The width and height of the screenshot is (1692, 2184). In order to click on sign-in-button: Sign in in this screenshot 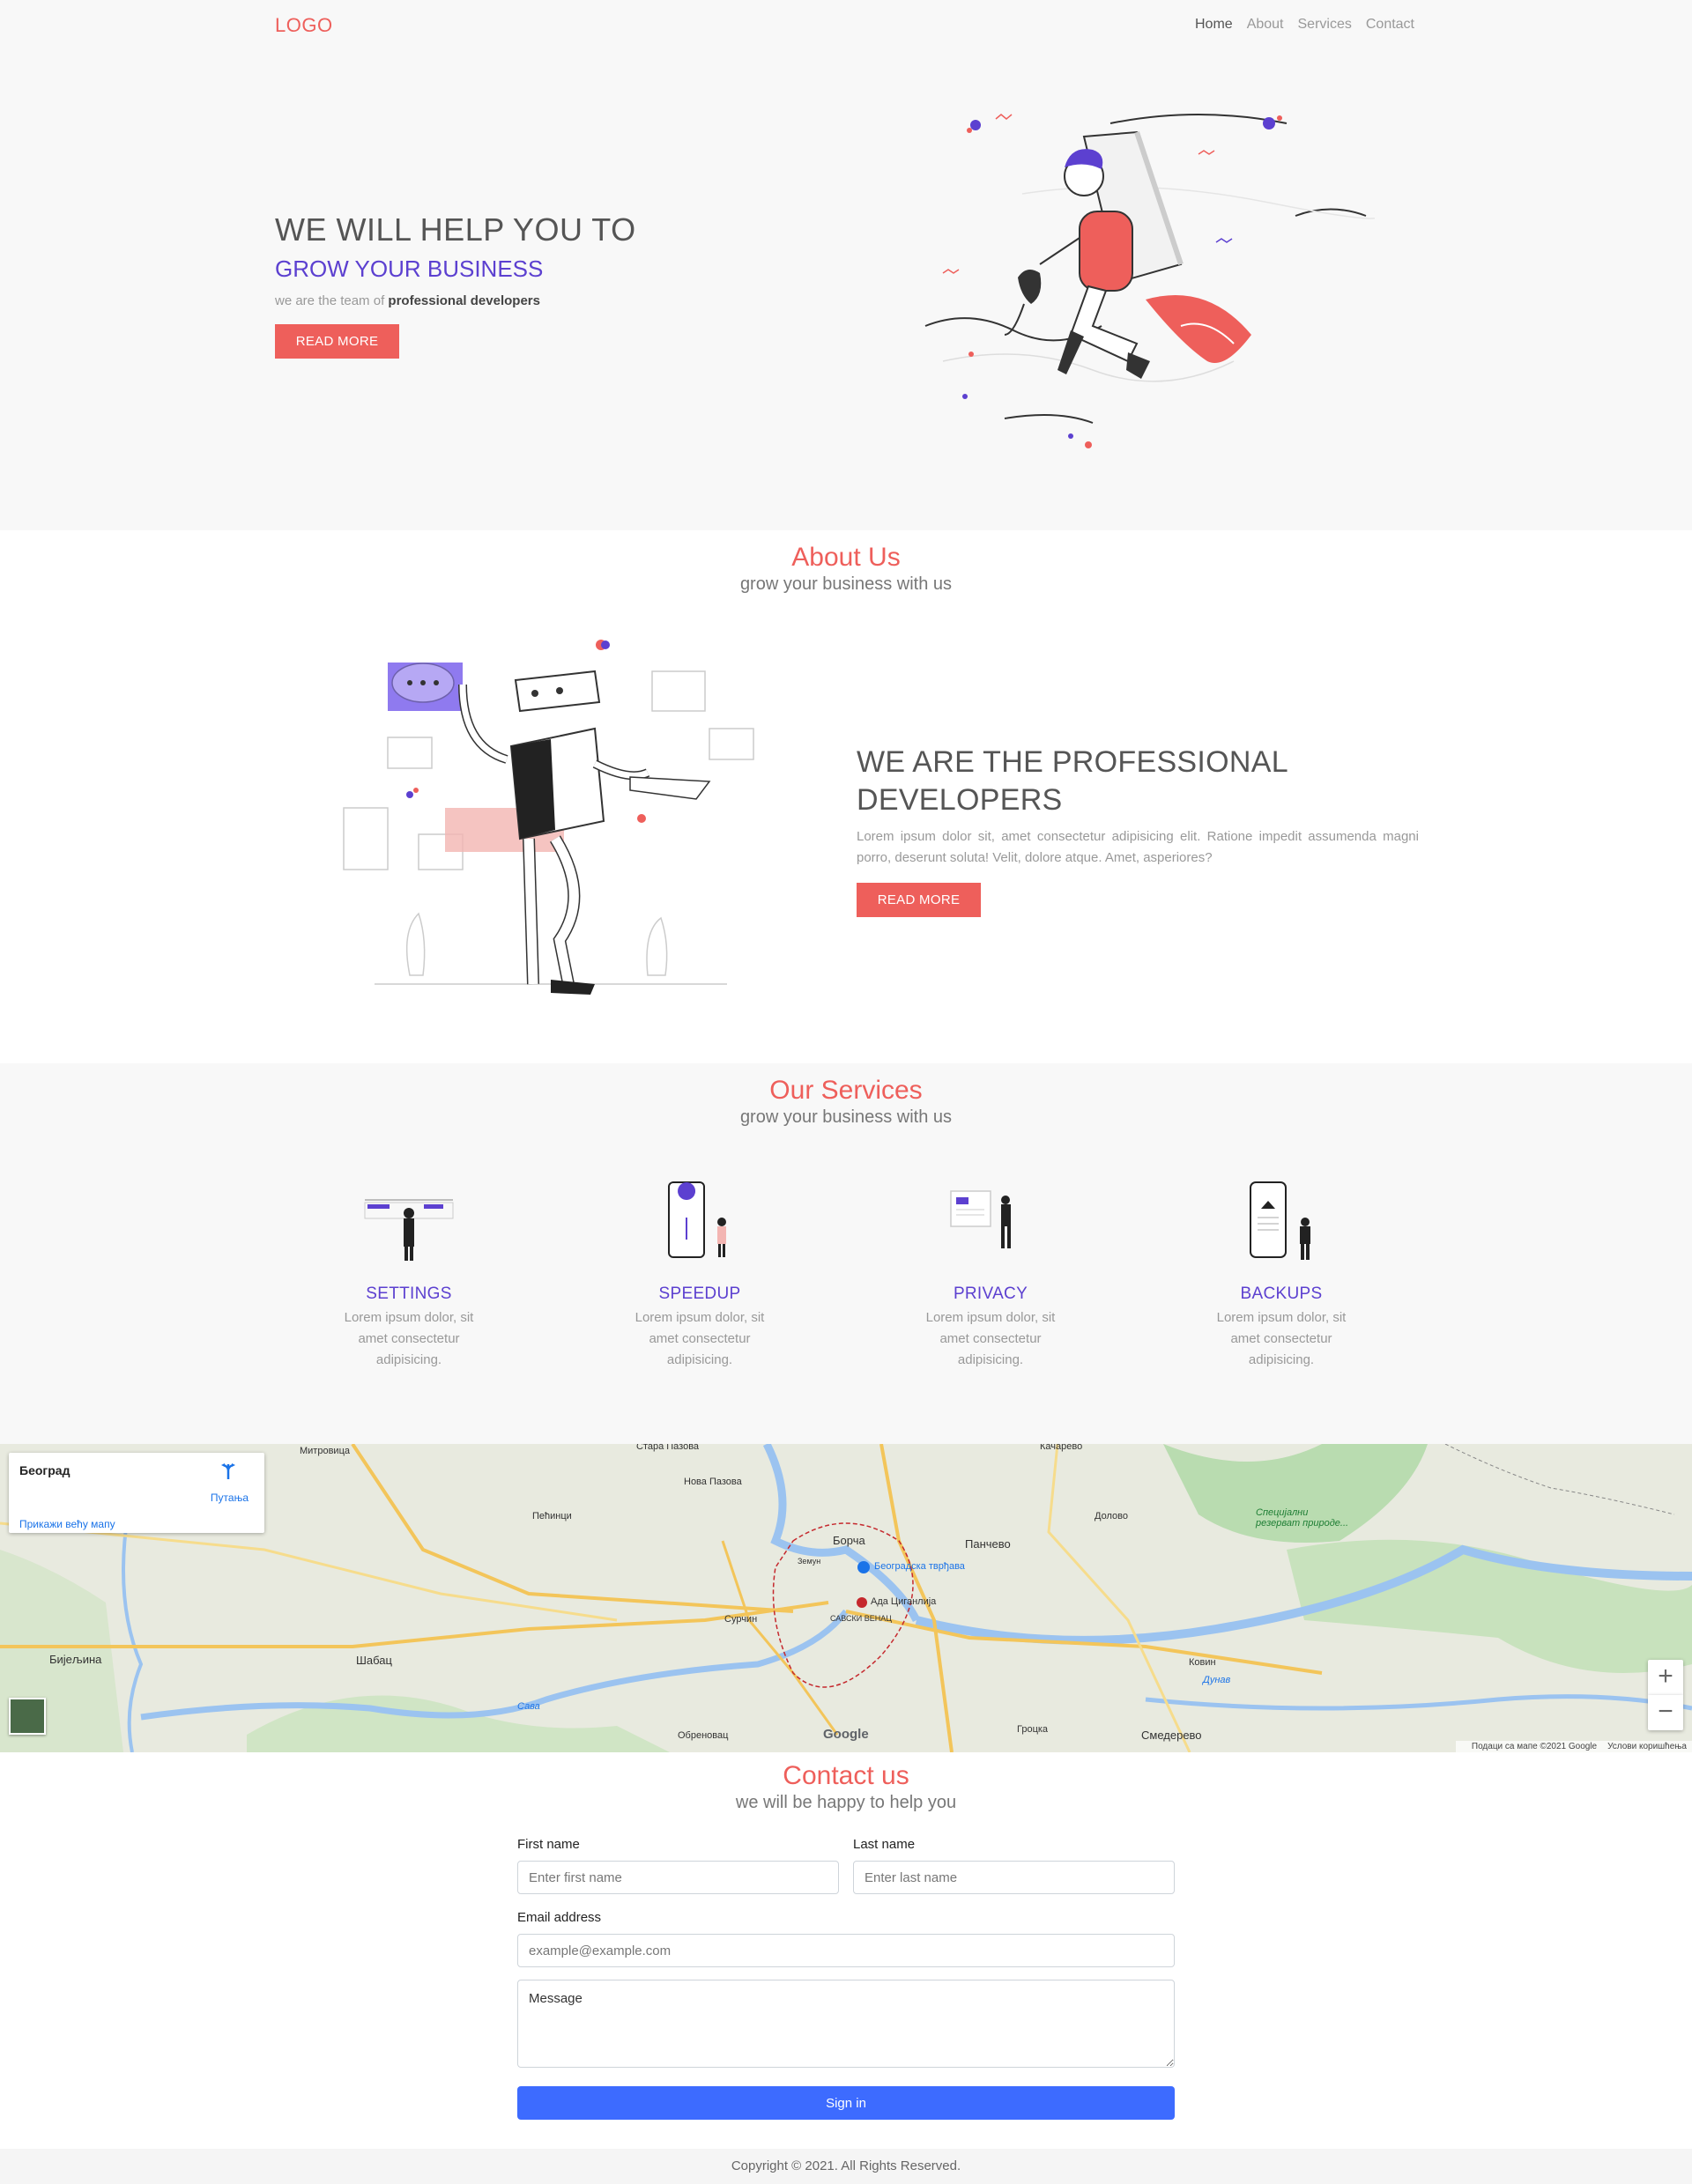, I will do `click(846, 2103)`.